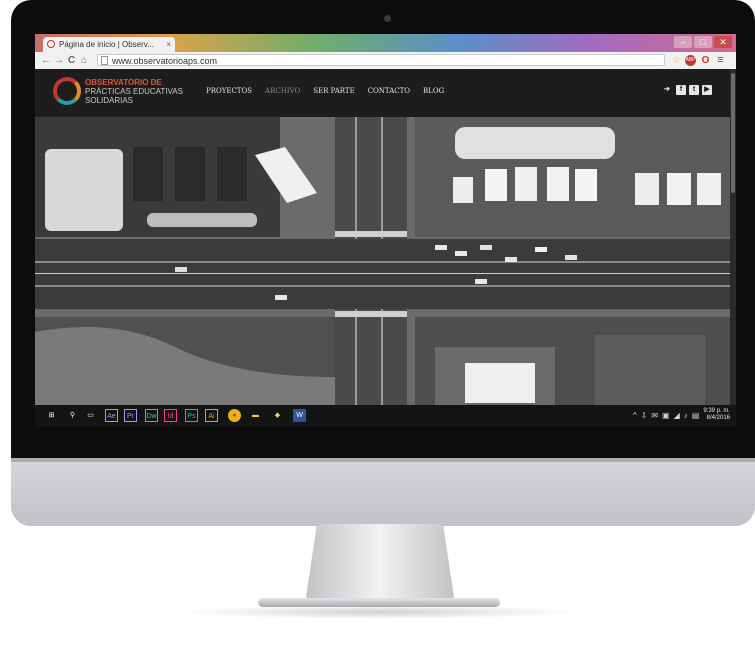 The width and height of the screenshot is (755, 654). What do you see at coordinates (683, 42) in the screenshot?
I see `minimize-button: –` at bounding box center [683, 42].